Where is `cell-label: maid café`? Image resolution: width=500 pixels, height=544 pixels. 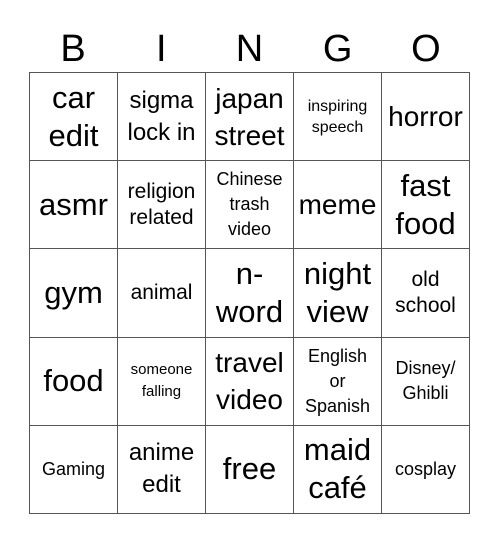 cell-label: maid café is located at coordinates (337, 469).